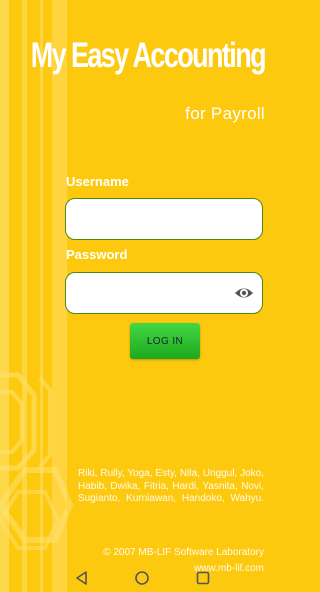 The image size is (320, 592). What do you see at coordinates (158, 219) in the screenshot?
I see `username-input` at bounding box center [158, 219].